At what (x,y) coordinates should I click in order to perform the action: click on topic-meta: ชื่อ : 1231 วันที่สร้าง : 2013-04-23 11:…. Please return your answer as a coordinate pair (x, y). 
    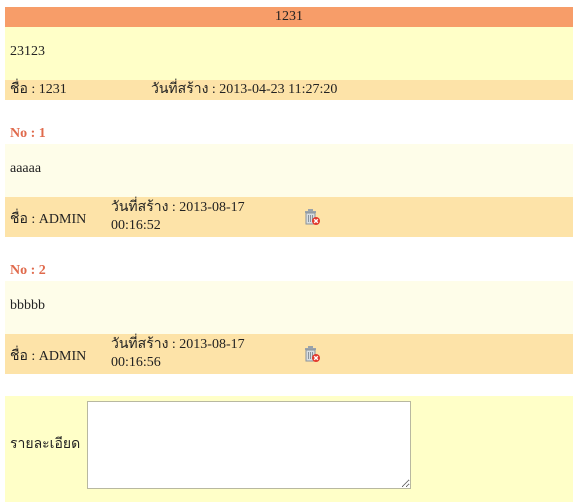
    Looking at the image, I should click on (289, 90).